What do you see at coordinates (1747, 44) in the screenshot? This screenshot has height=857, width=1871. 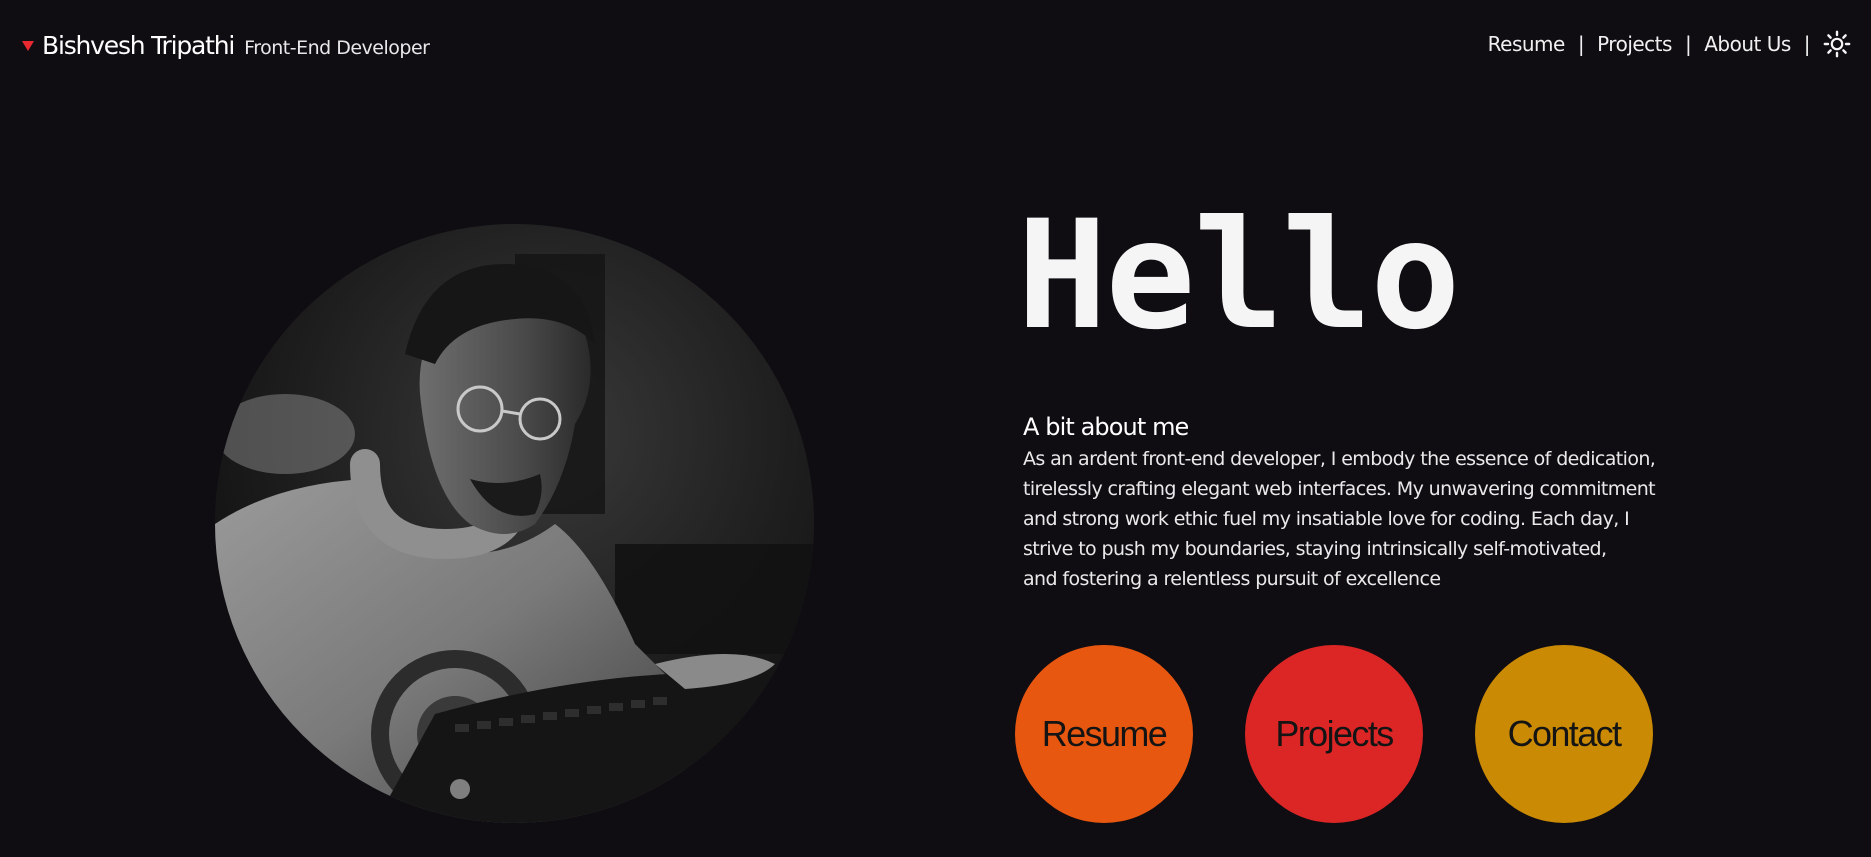 I see `nav-link-about-us: About Us` at bounding box center [1747, 44].